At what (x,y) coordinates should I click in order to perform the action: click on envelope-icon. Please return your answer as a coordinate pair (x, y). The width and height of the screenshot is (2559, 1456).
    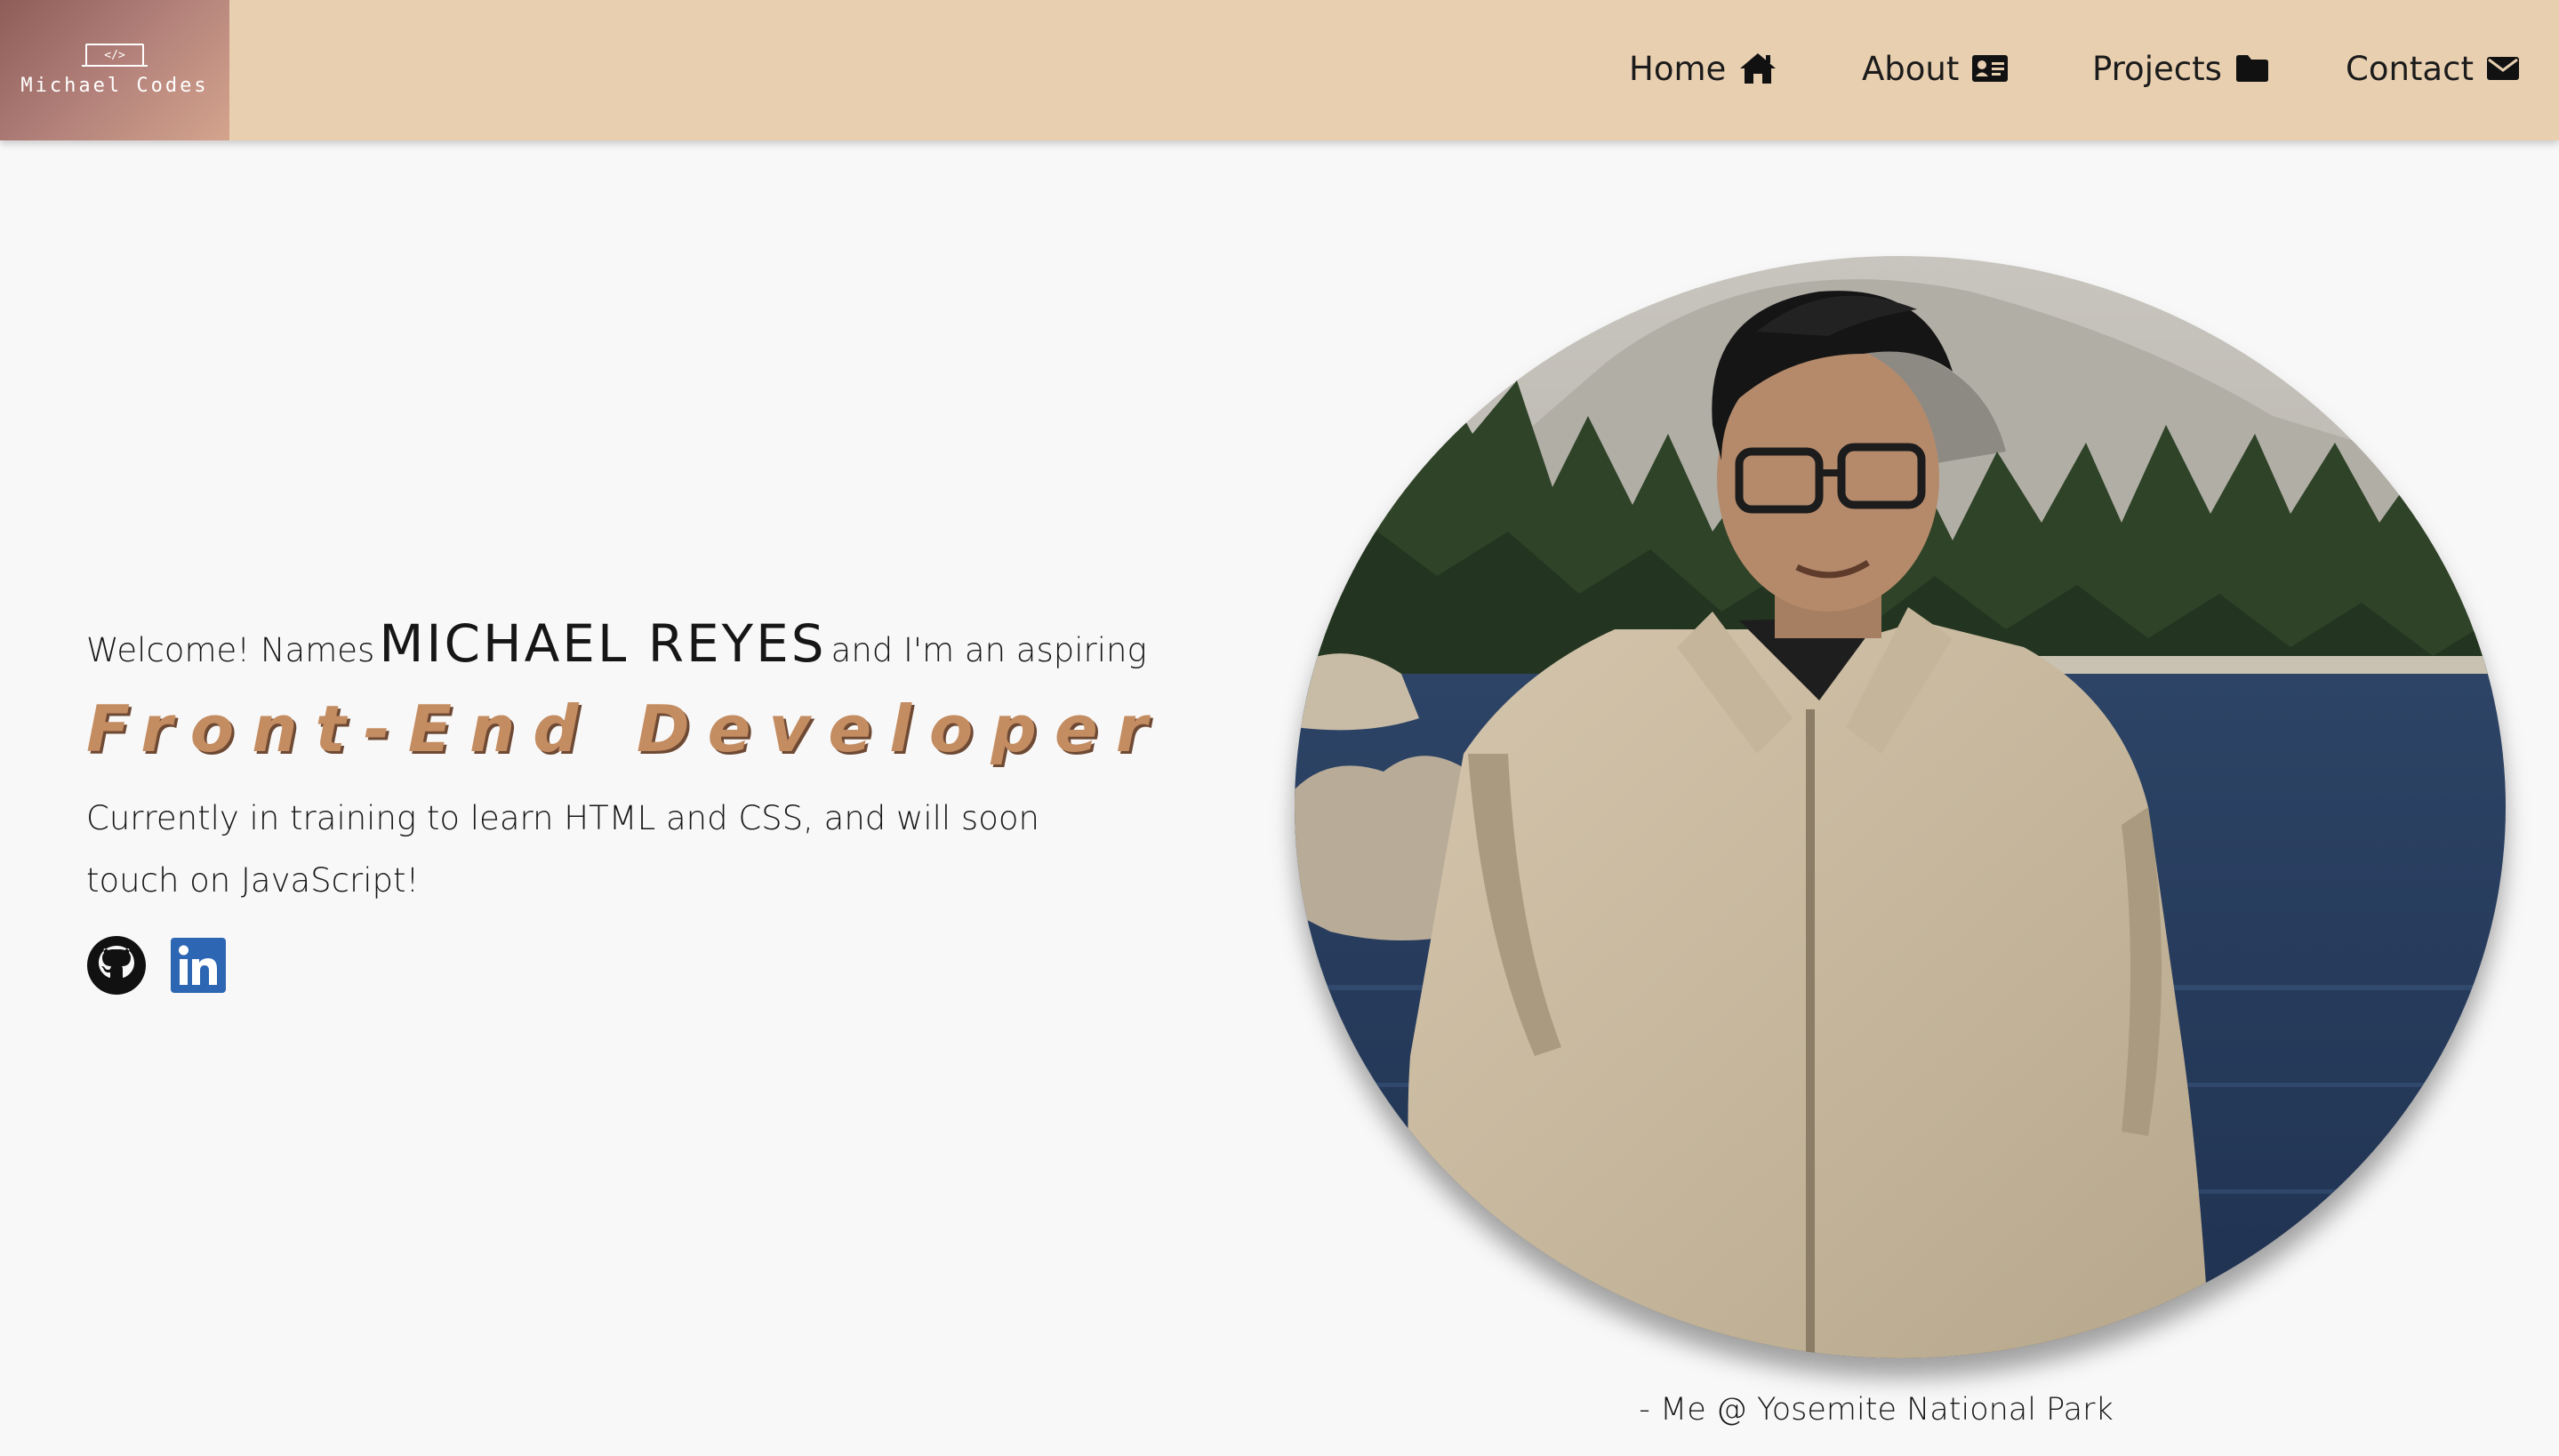
    Looking at the image, I should click on (2502, 68).